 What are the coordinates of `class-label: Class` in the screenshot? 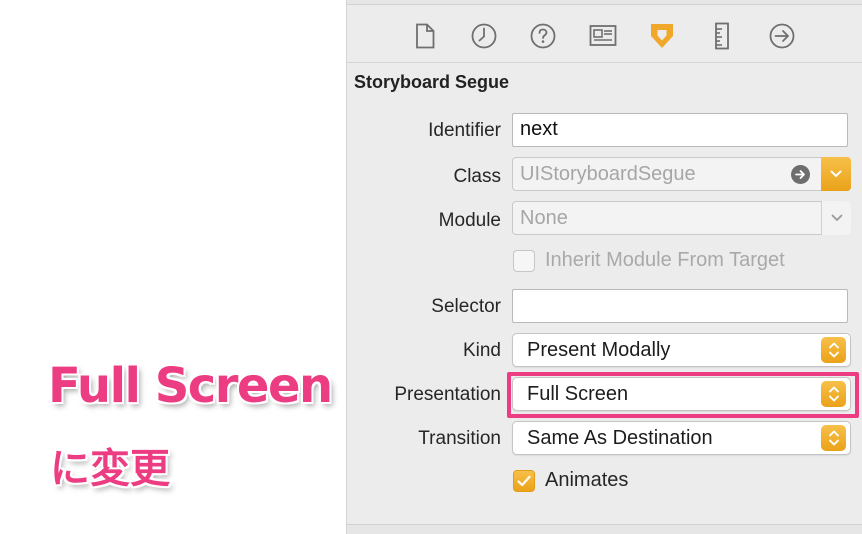 It's located at (477, 176).